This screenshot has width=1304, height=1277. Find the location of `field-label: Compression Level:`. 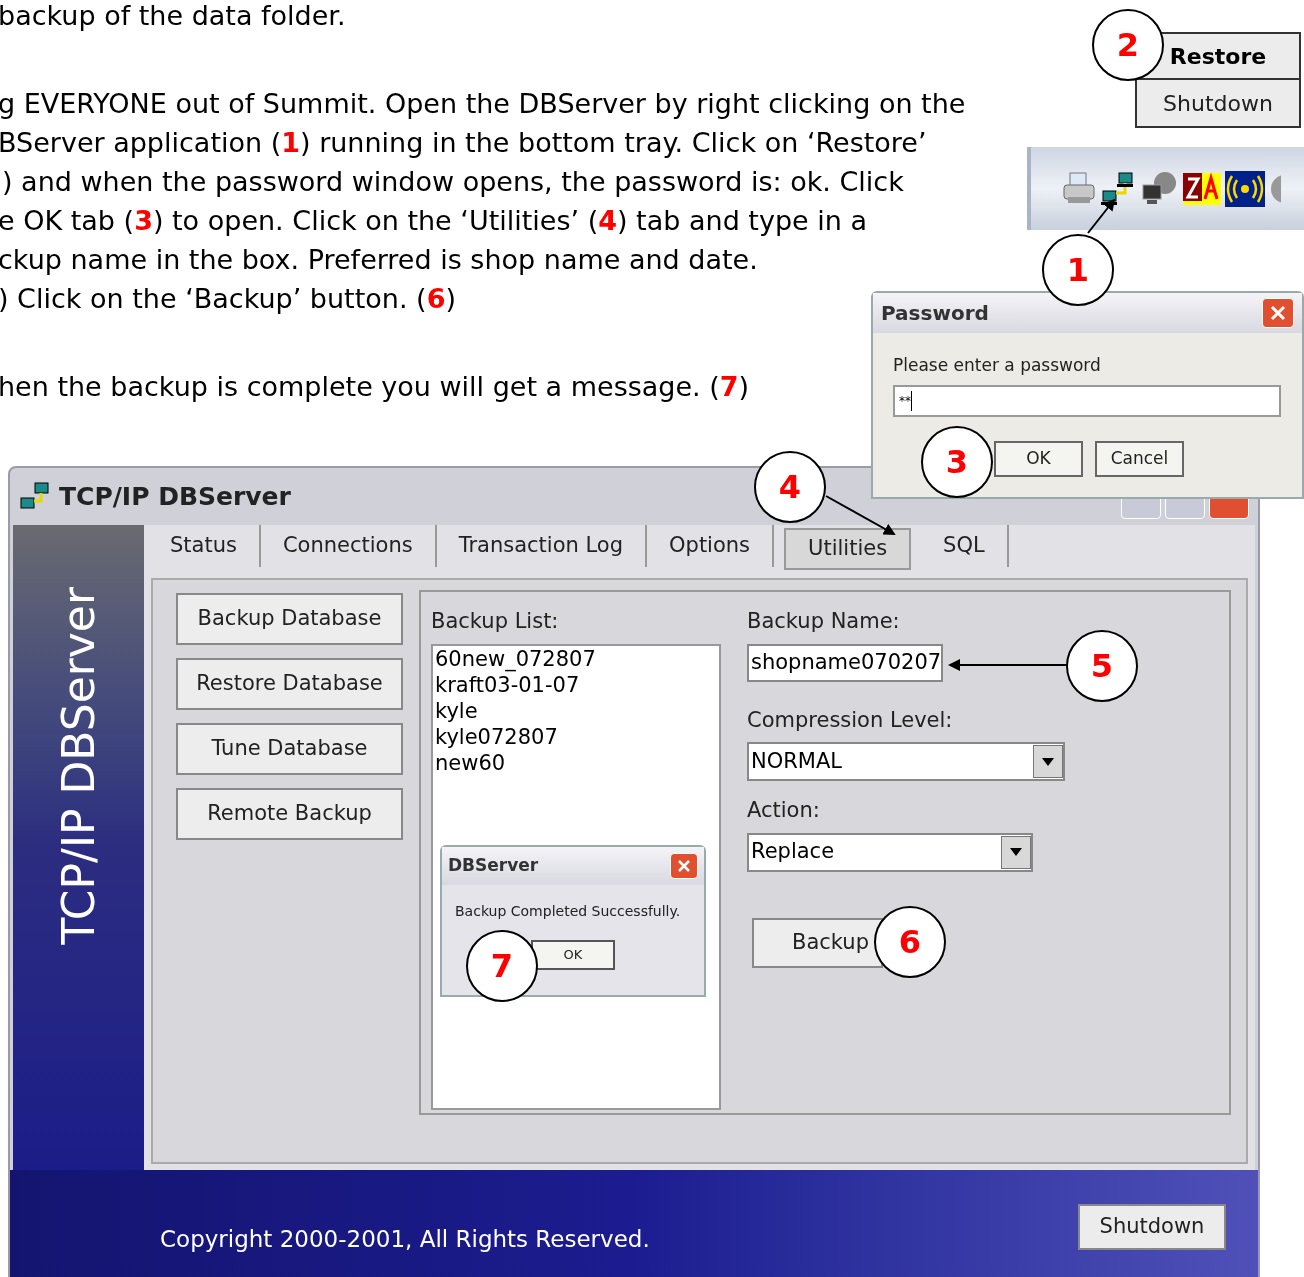

field-label: Compression Level: is located at coordinates (850, 720).